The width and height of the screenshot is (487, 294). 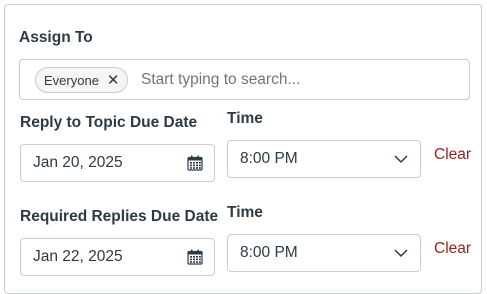 What do you see at coordinates (324, 159) in the screenshot?
I see `reply-to-topic-time-select: 8:00 PM` at bounding box center [324, 159].